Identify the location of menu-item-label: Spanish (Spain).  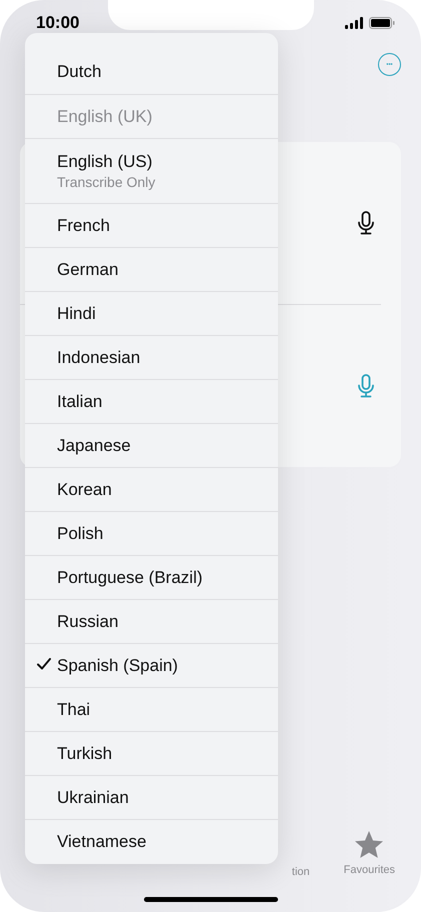
(117, 666).